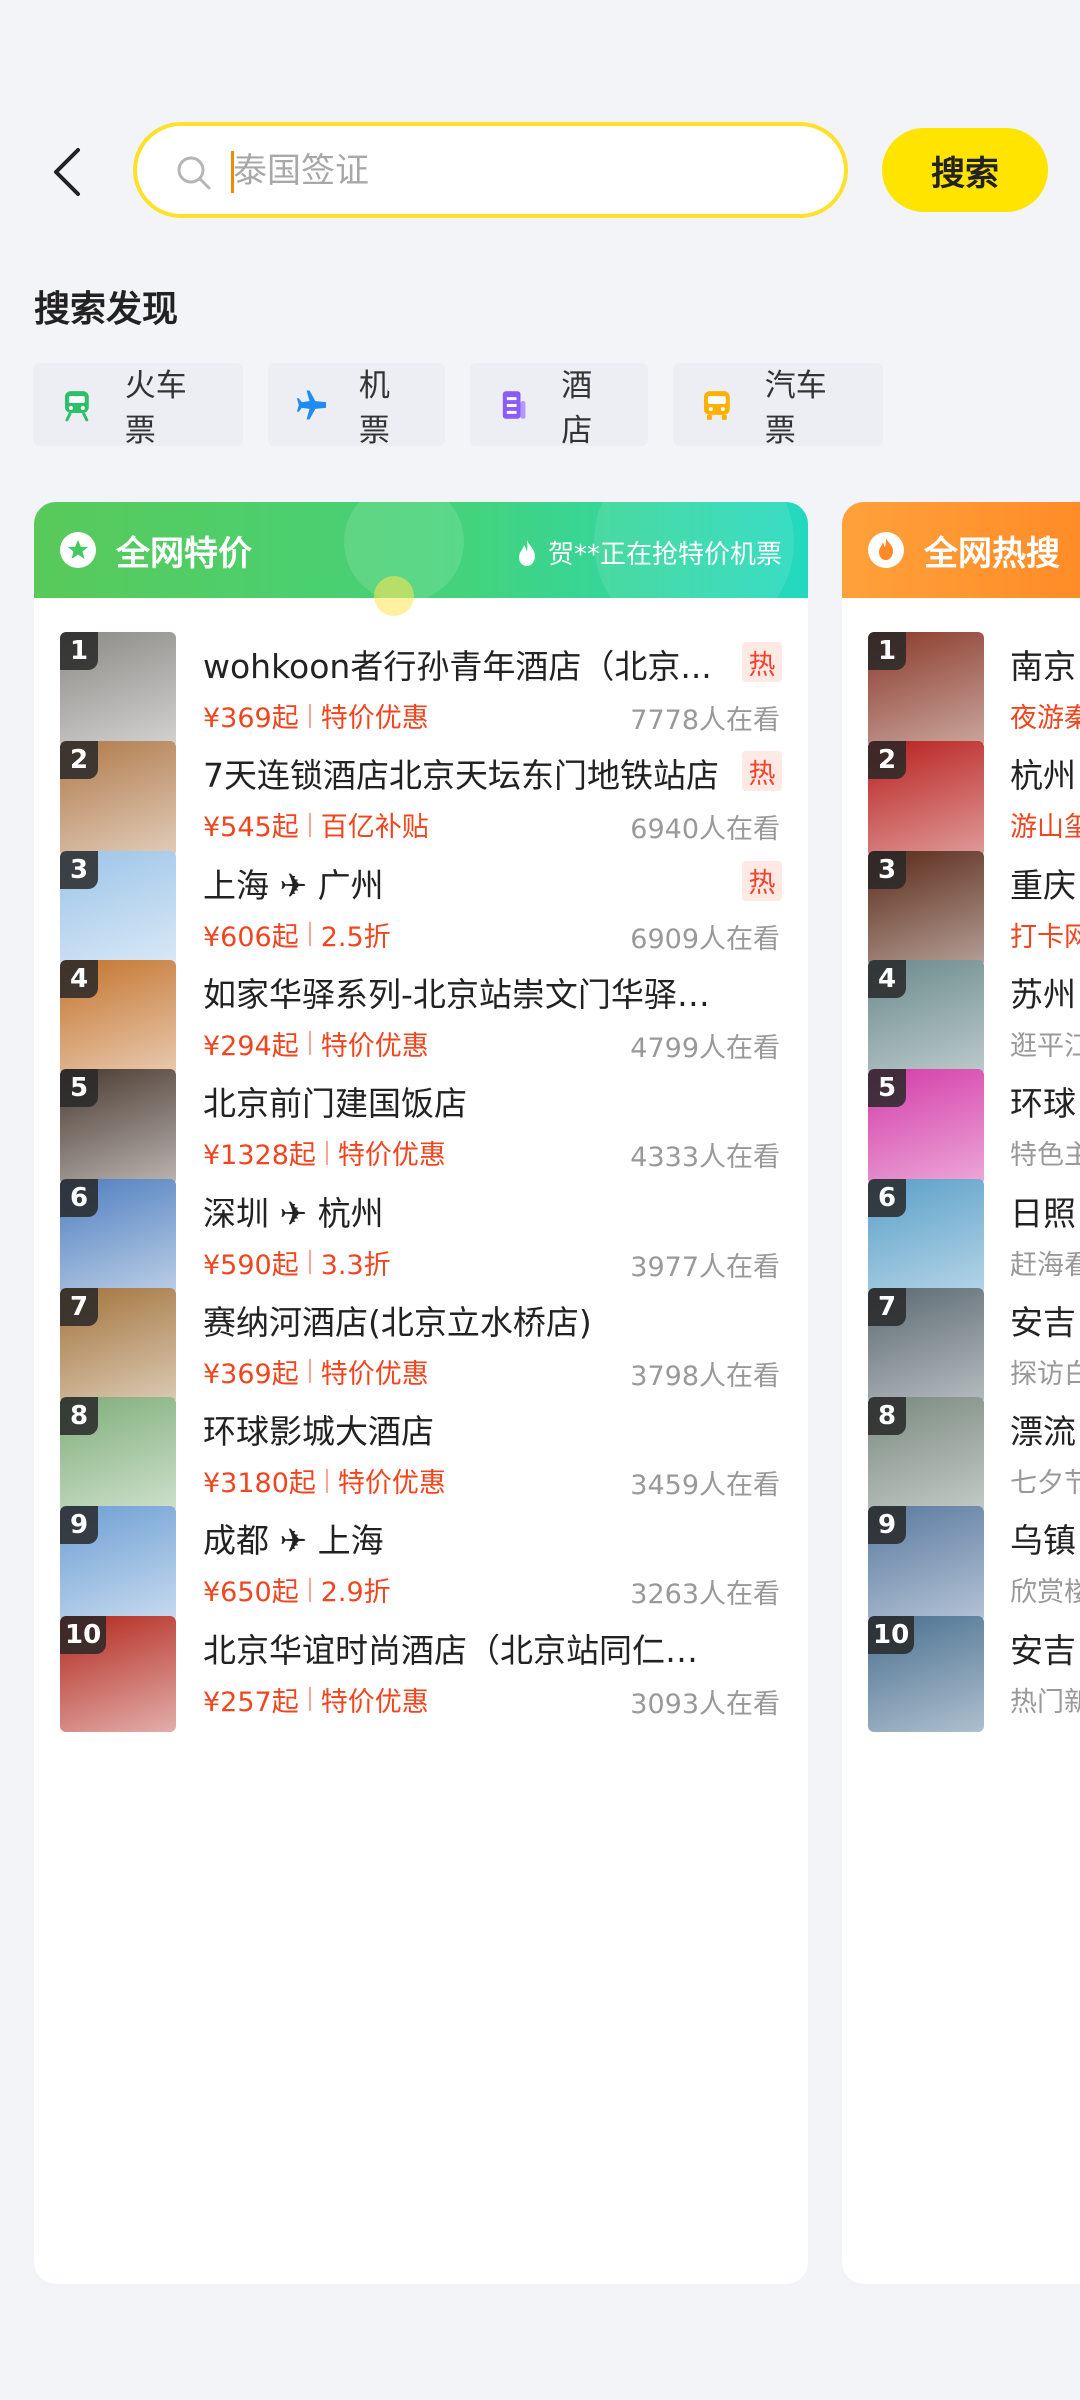 The width and height of the screenshot is (1080, 2400). What do you see at coordinates (705, 1595) in the screenshot?
I see `viewer-count: 3263人在看` at bounding box center [705, 1595].